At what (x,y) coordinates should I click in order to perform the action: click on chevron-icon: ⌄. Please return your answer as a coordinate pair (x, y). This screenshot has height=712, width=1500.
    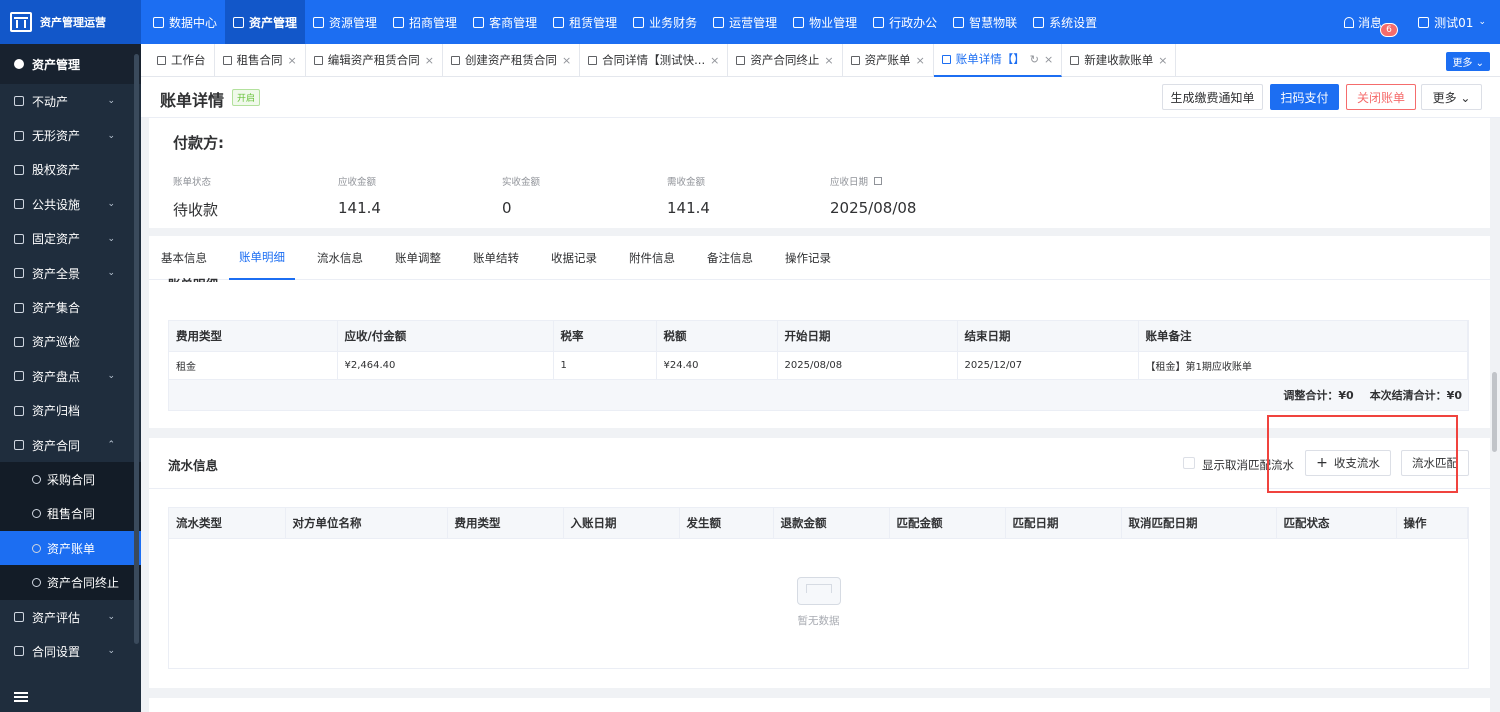
    Looking at the image, I should click on (111, 376).